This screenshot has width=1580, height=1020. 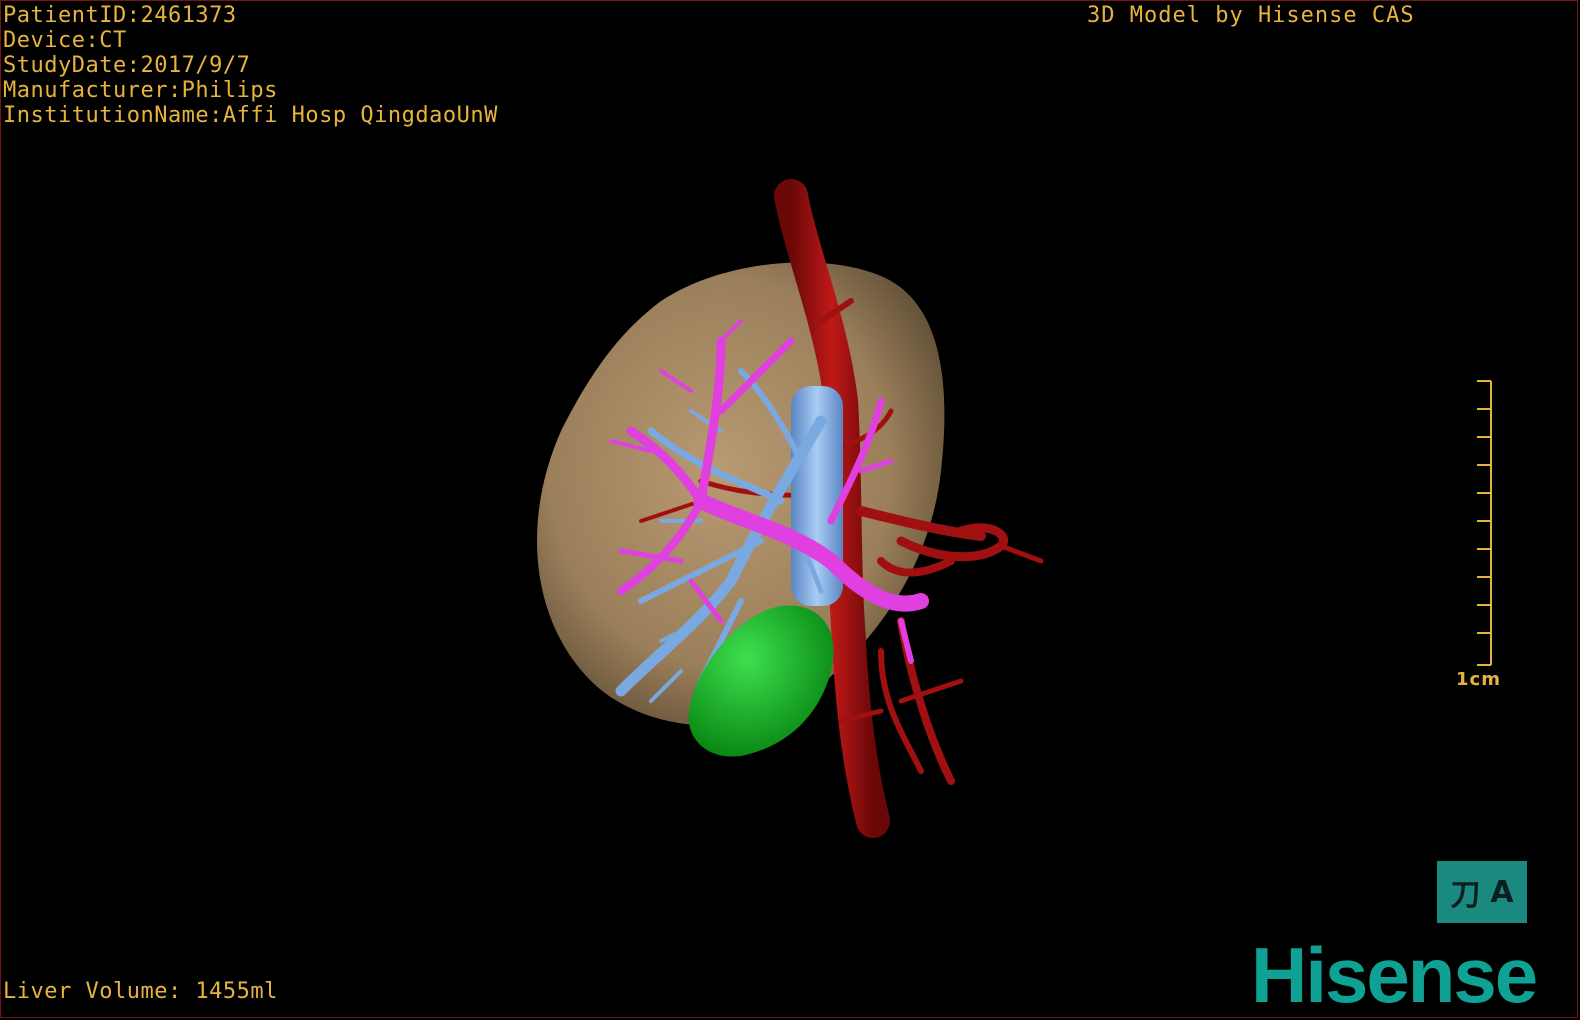 I want to click on model-credit: 3D Model by Hisense CAS, so click(x=1251, y=15).